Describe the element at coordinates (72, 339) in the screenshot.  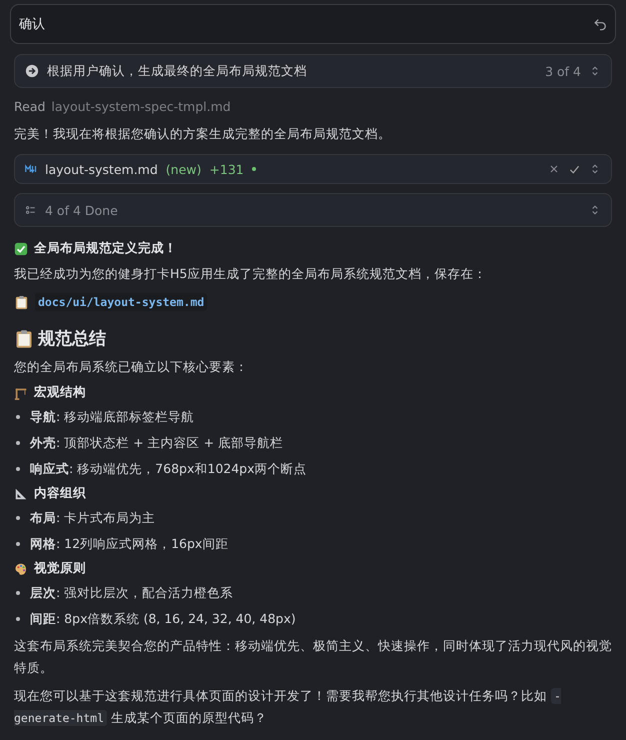
I see `section-title: 规范总结` at that location.